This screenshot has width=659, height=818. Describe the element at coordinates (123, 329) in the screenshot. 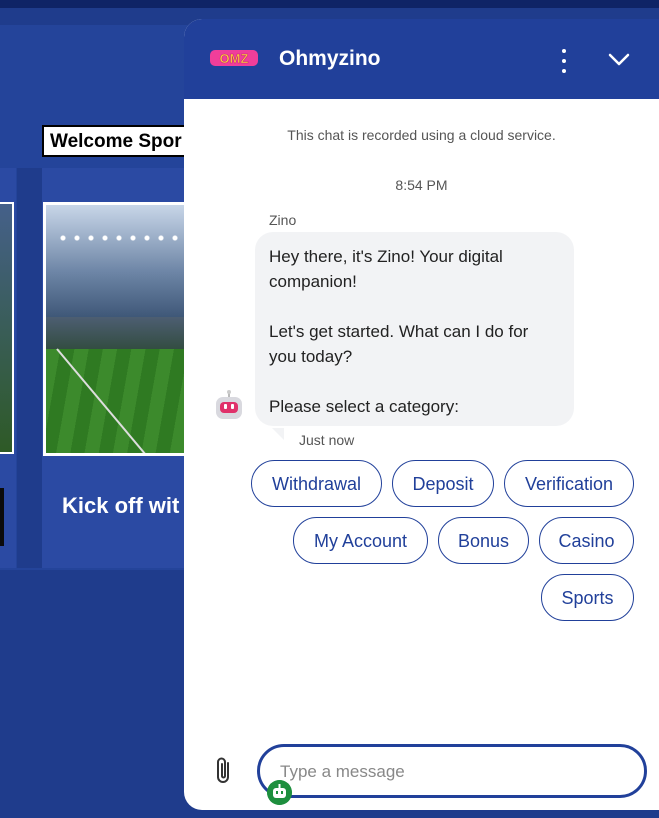

I see `stadium-image` at that location.